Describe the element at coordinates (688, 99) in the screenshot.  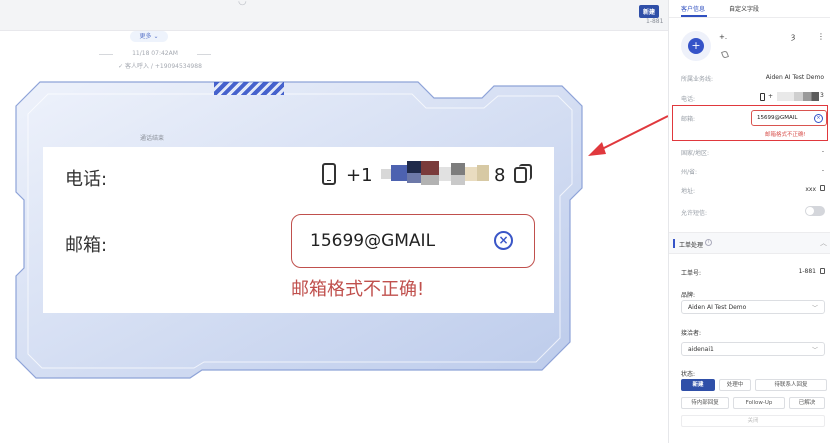
I see `phone-label: 电话:` at that location.